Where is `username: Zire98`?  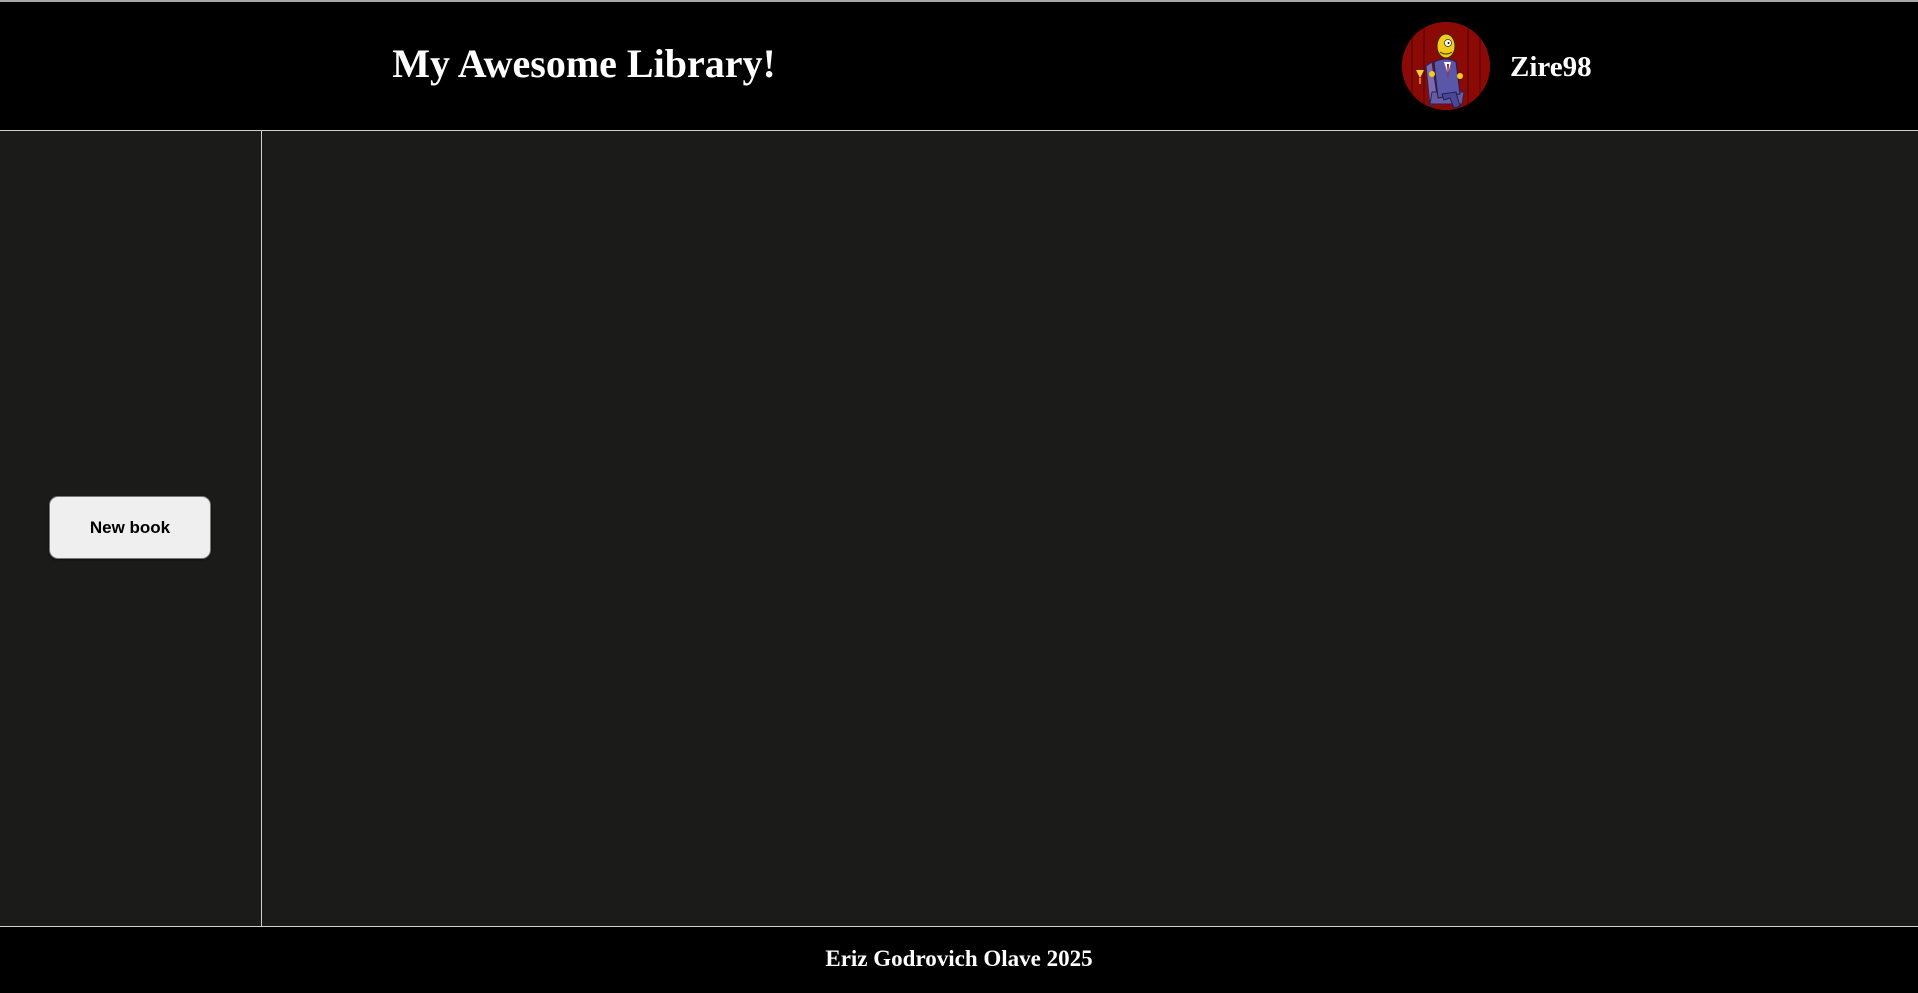
username: Zire98 is located at coordinates (1551, 67).